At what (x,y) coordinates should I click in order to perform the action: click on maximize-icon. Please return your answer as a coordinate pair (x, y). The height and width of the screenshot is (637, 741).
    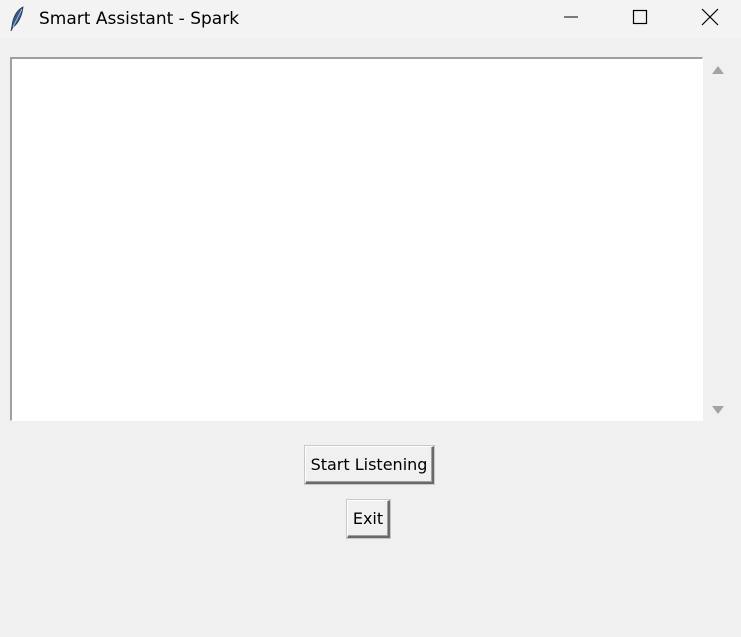
    Looking at the image, I should click on (640, 19).